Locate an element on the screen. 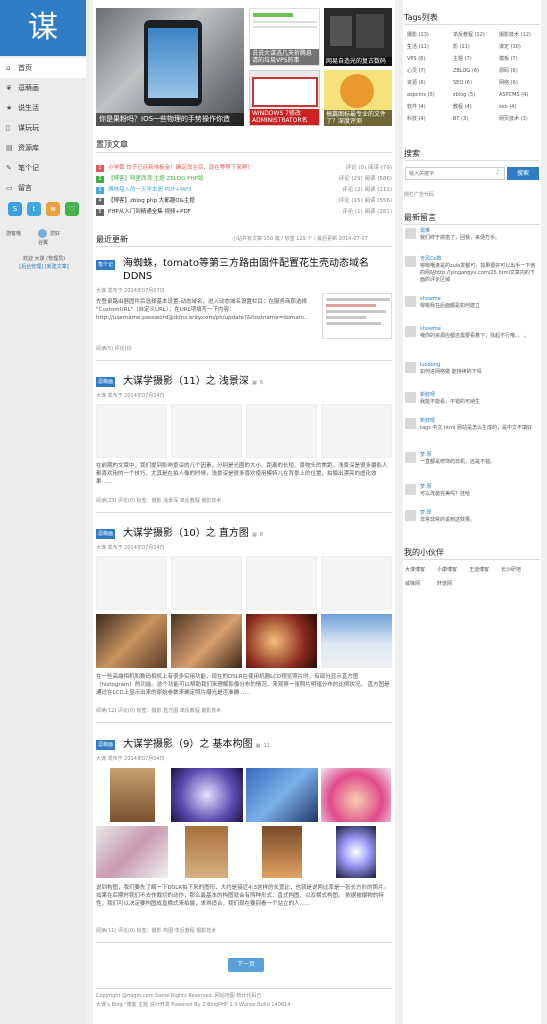  site-logo: 谋 is located at coordinates (43, 28).